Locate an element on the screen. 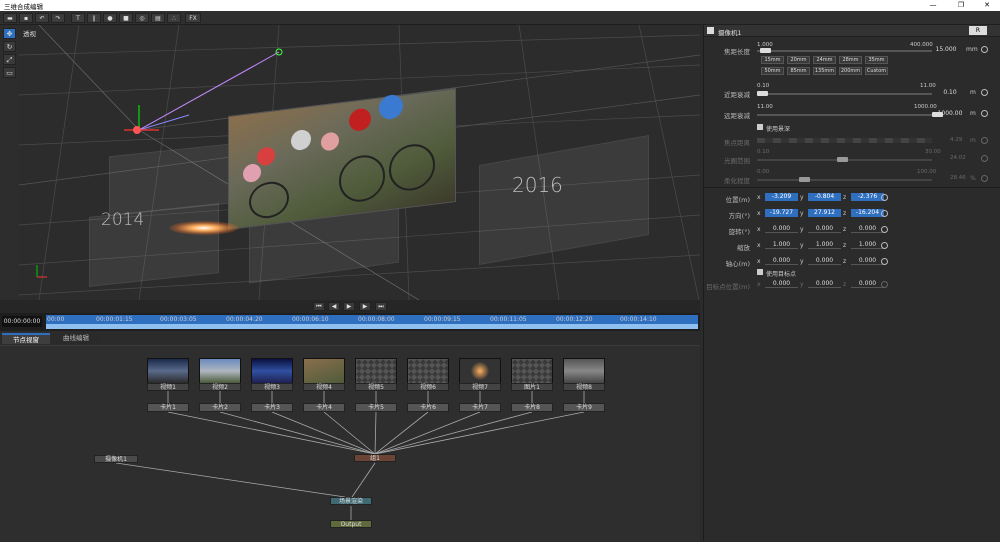 The height and width of the screenshot is (542, 1000). light-icon: ❙ is located at coordinates (94, 18).